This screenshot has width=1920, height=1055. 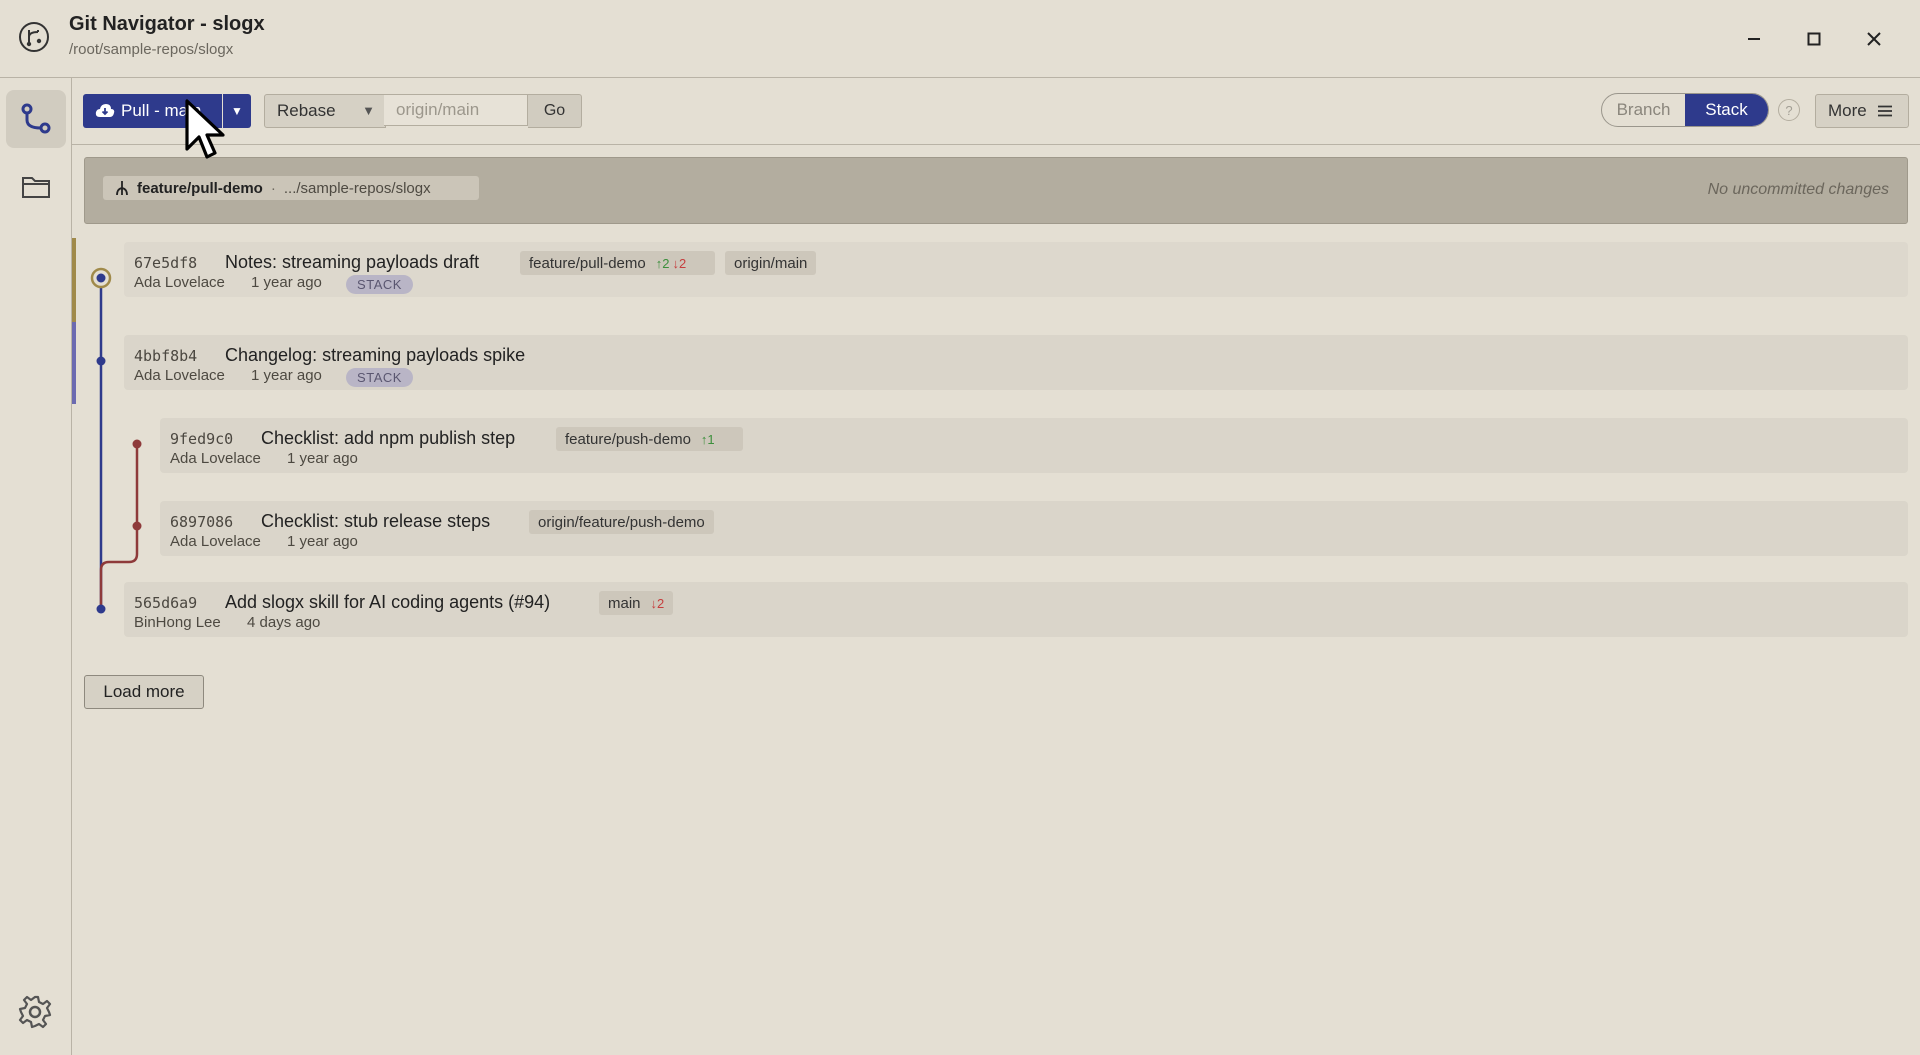 I want to click on commit-sha: 4bbf8b4, so click(x=166, y=356).